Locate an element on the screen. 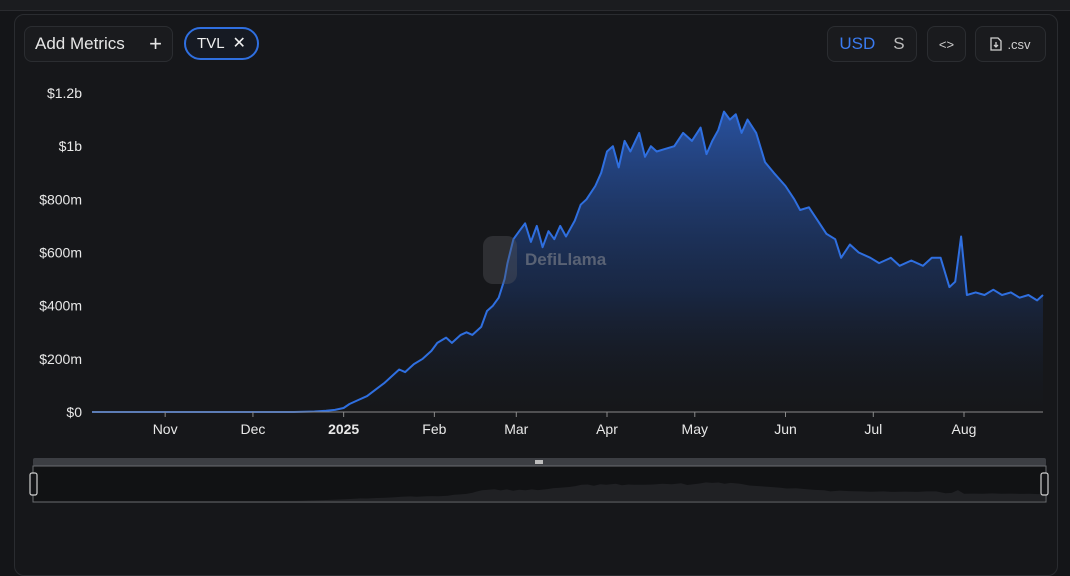 Image resolution: width=1070 pixels, height=576 pixels. y-tick-label: $600m is located at coordinates (60, 253).